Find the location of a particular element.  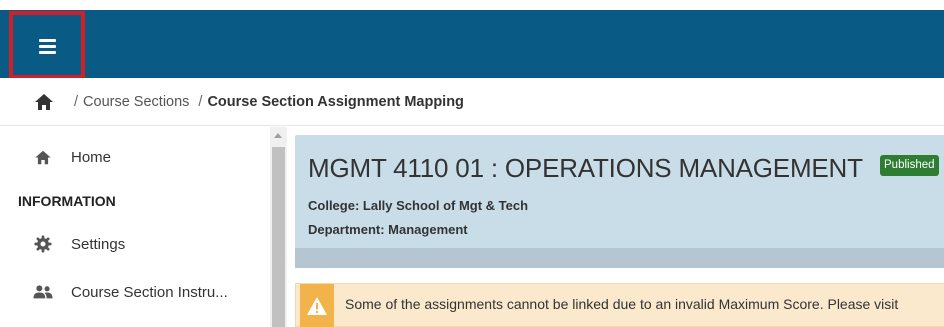

gear-icon is located at coordinates (43, 244).